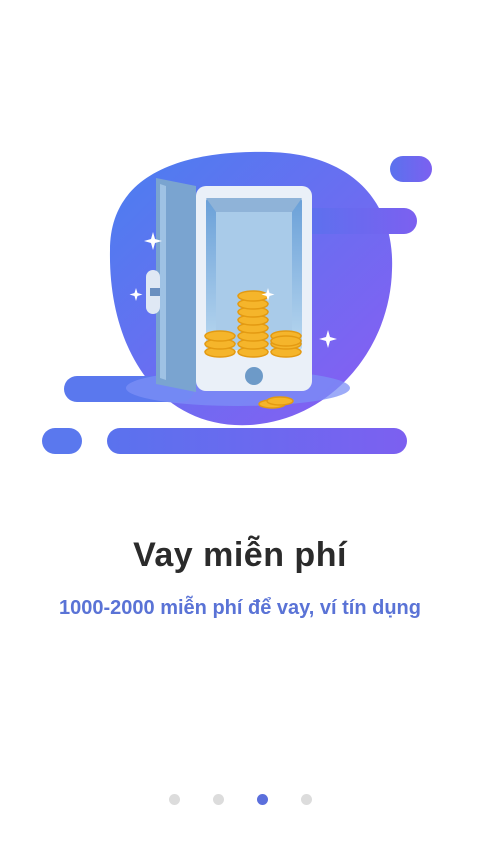 The width and height of the screenshot is (480, 853). What do you see at coordinates (240, 799) in the screenshot?
I see `page-indicator` at bounding box center [240, 799].